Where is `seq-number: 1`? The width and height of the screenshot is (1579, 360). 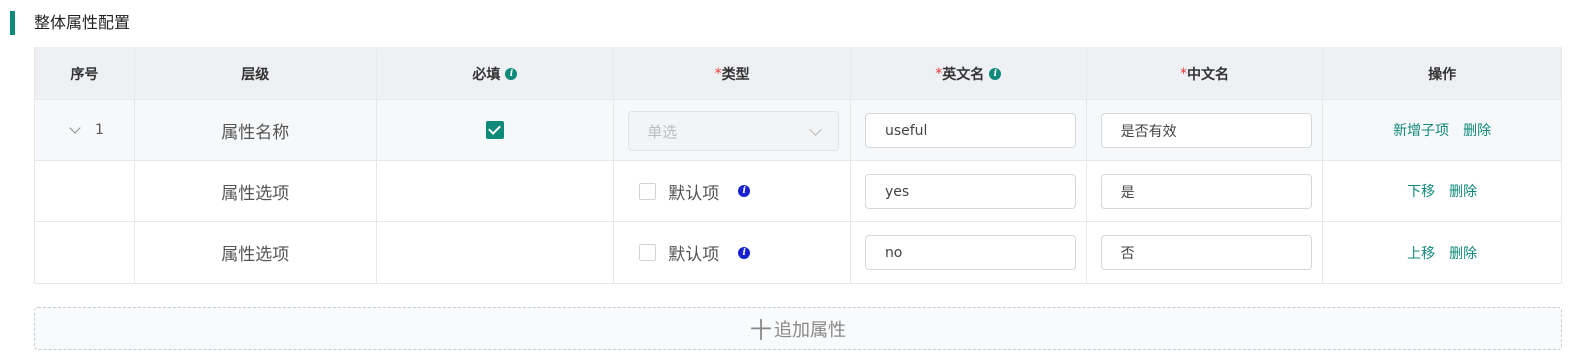 seq-number: 1 is located at coordinates (99, 130).